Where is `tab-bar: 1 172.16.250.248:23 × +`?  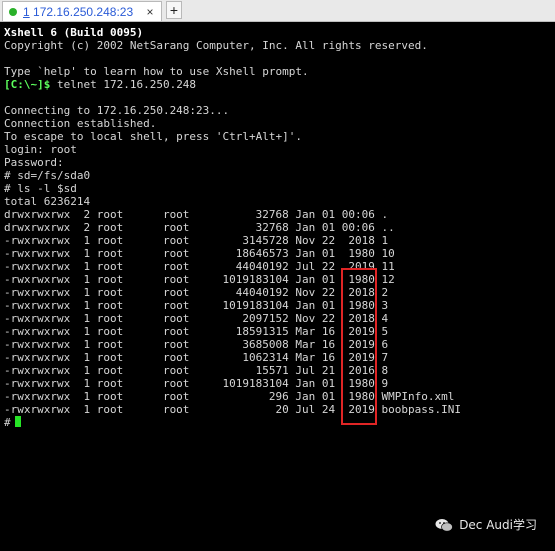 tab-bar: 1 172.16.250.248:23 × + is located at coordinates (277, 11).